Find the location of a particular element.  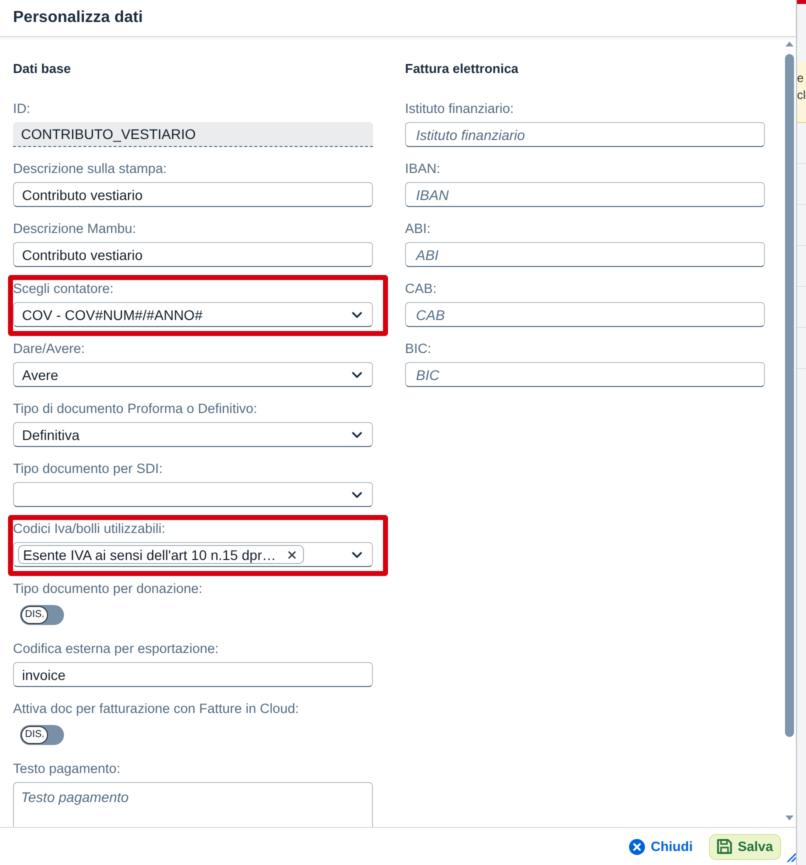

note-text: e is located at coordinates (801, 78).